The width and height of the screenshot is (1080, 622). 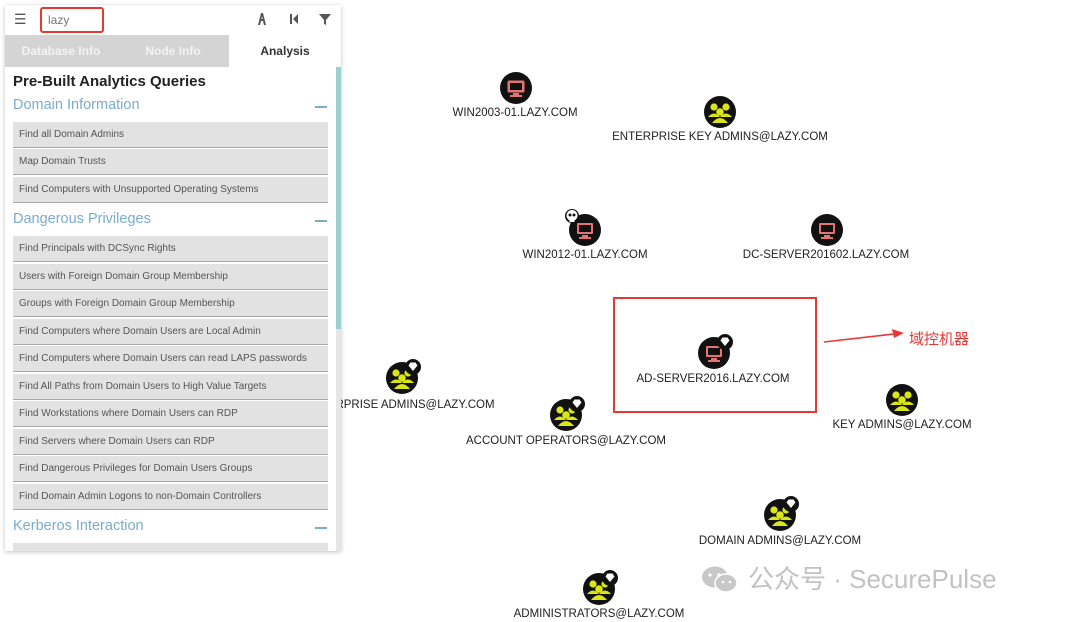 What do you see at coordinates (872, 579) in the screenshot?
I see `watermark-text: 公众号 · SecurePulse` at bounding box center [872, 579].